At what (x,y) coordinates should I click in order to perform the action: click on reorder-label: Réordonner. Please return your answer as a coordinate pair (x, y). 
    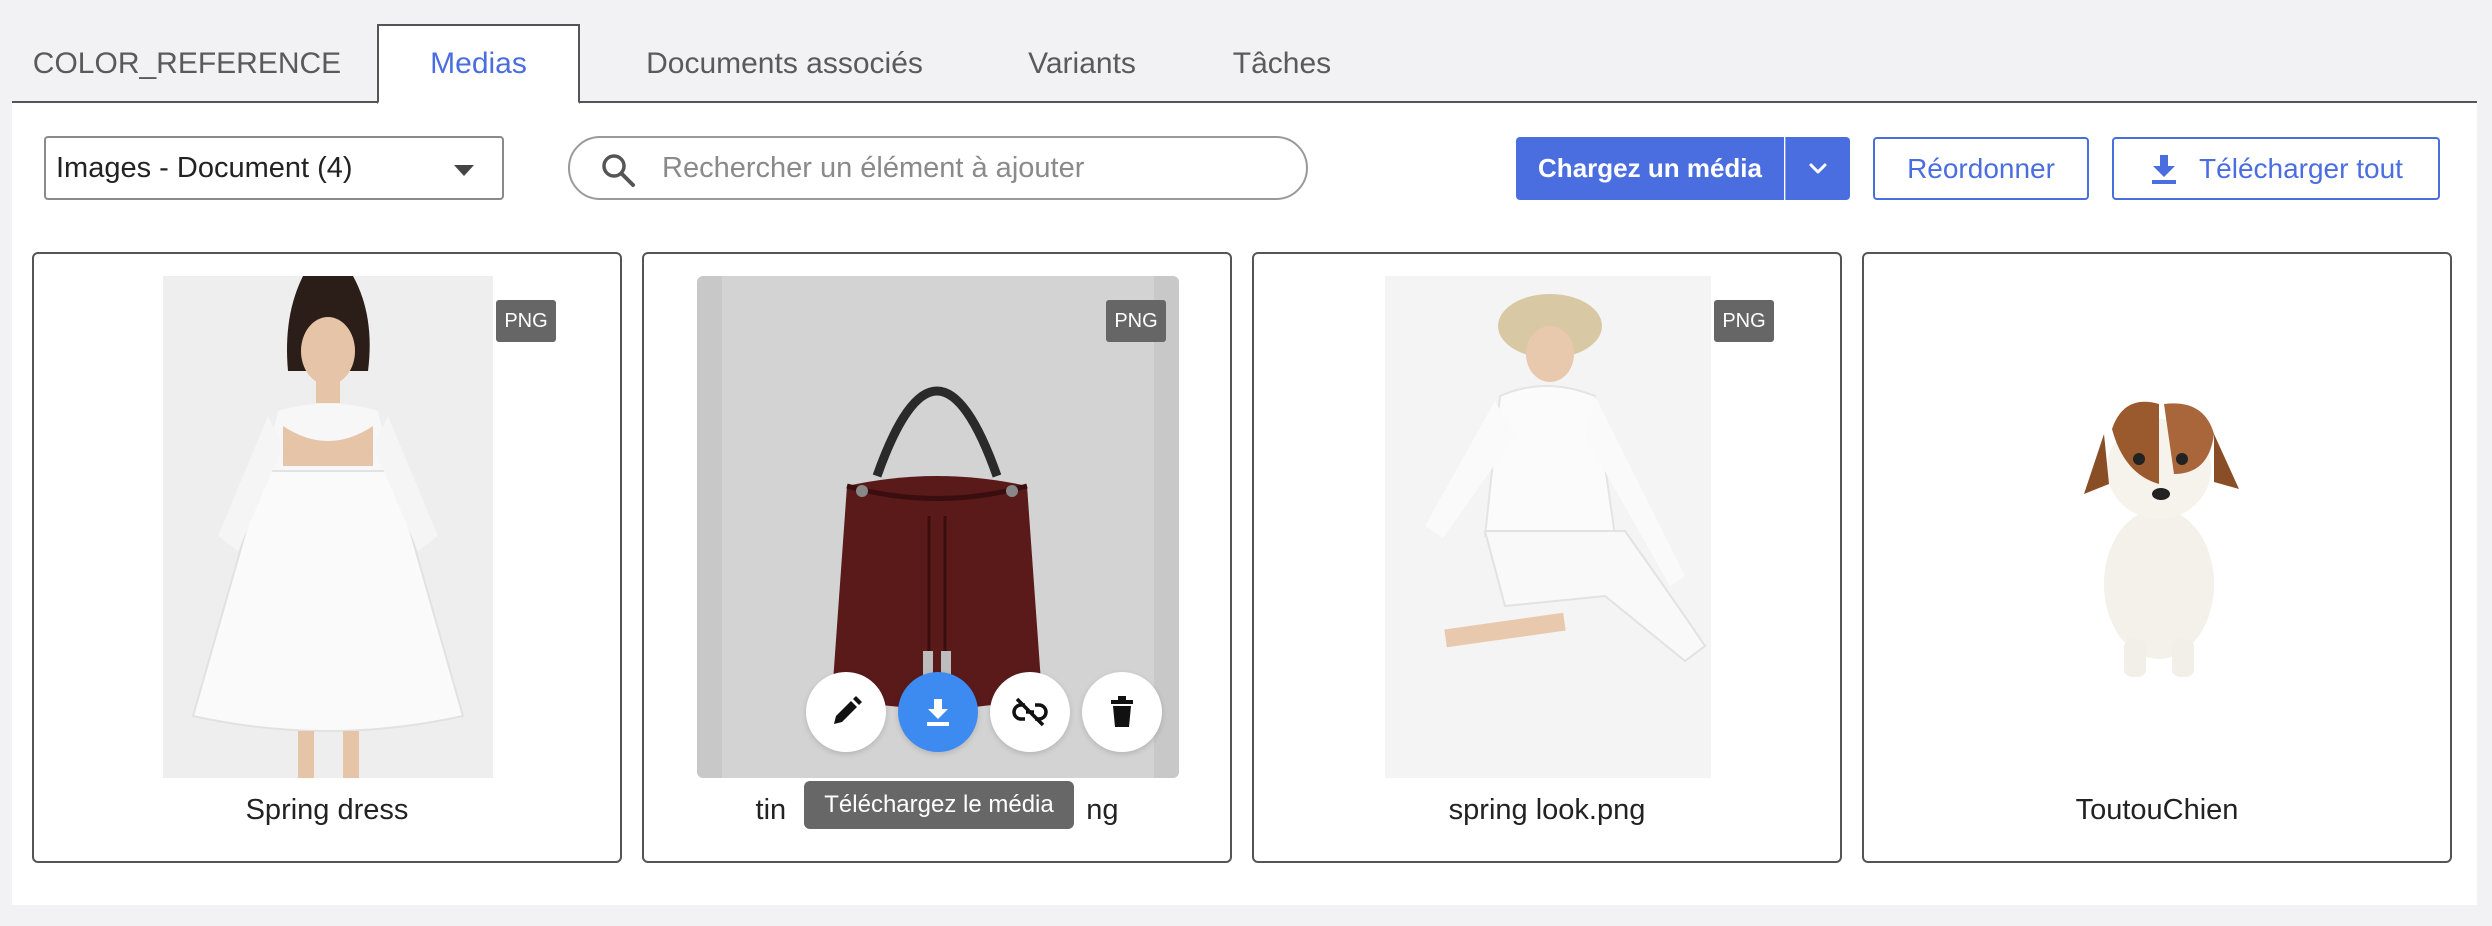
    Looking at the image, I should click on (1981, 168).